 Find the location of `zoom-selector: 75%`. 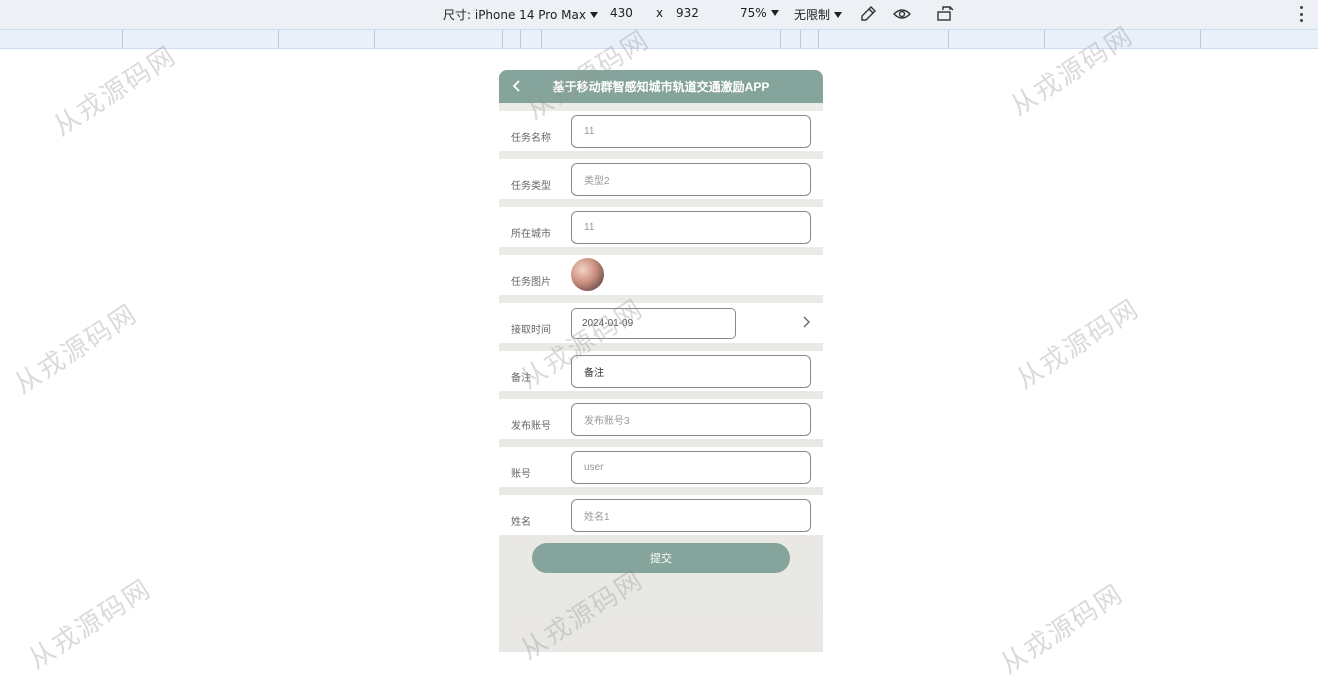

zoom-selector: 75% is located at coordinates (759, 13).